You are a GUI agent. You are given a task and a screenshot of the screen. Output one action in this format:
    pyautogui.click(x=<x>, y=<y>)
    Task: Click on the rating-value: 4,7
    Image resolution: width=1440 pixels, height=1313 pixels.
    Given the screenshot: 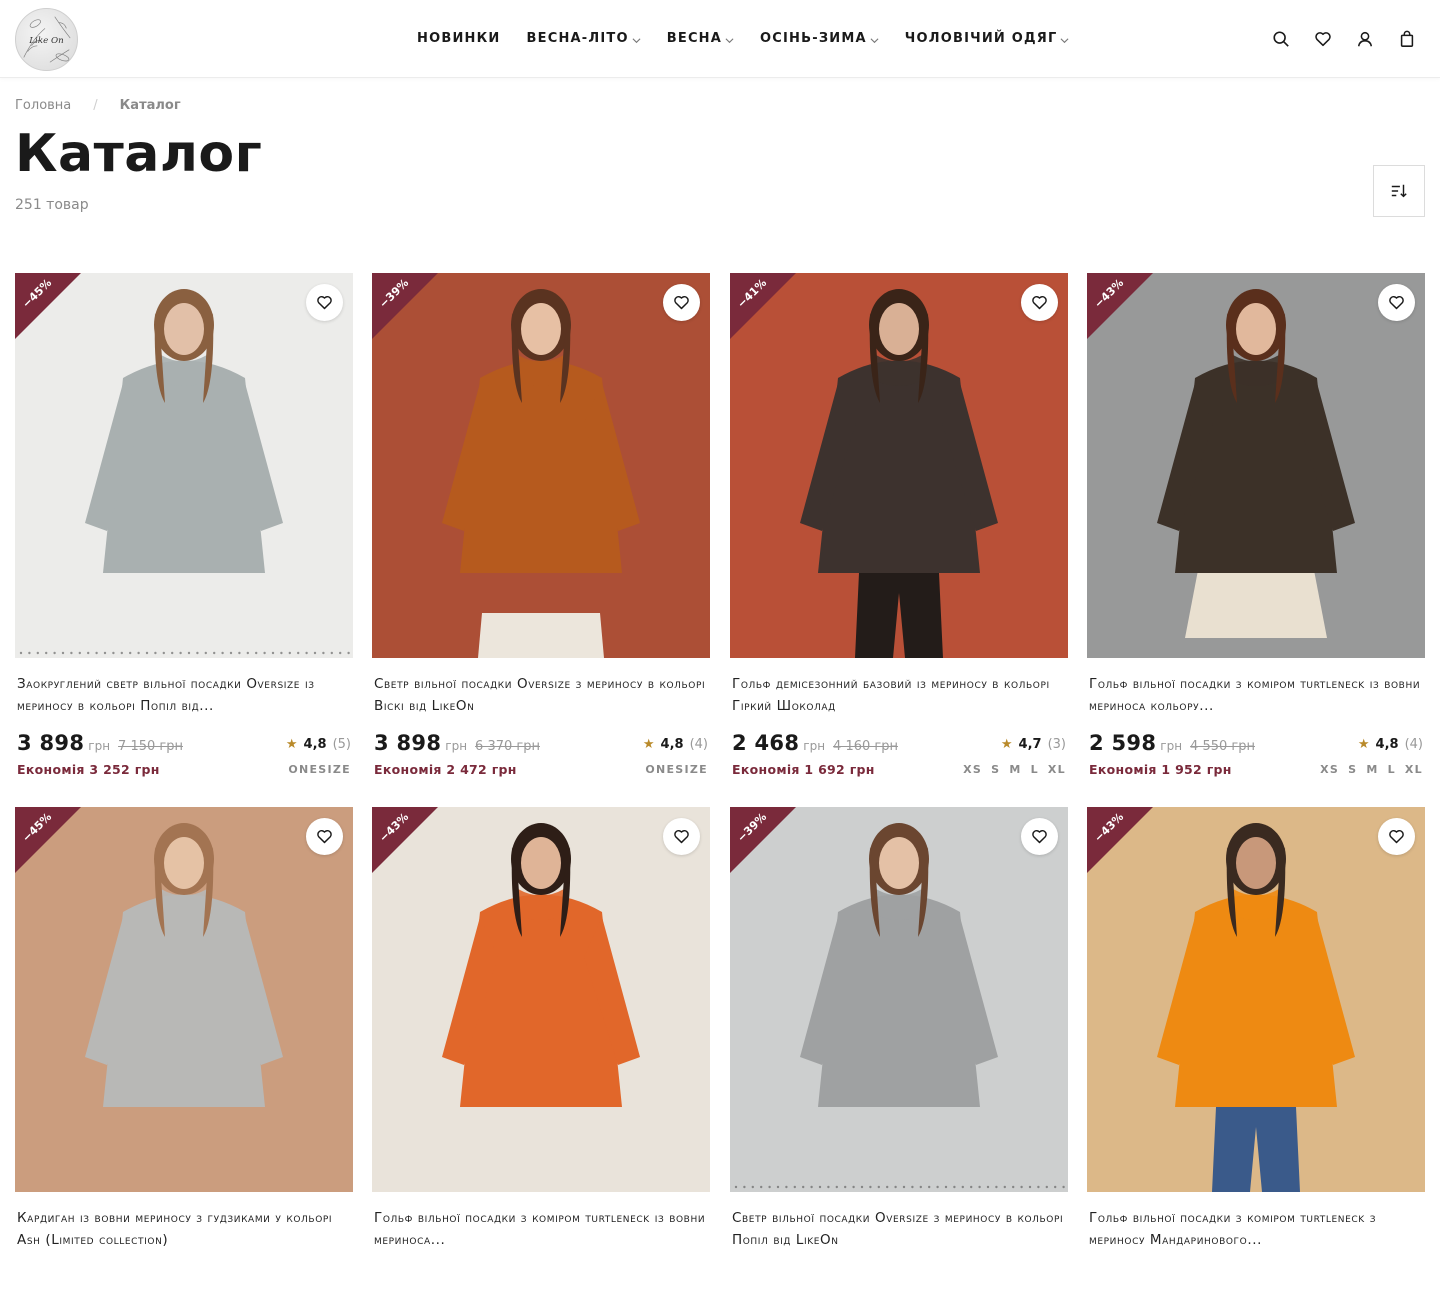 What is the action you would take?
    pyautogui.click(x=1030, y=744)
    